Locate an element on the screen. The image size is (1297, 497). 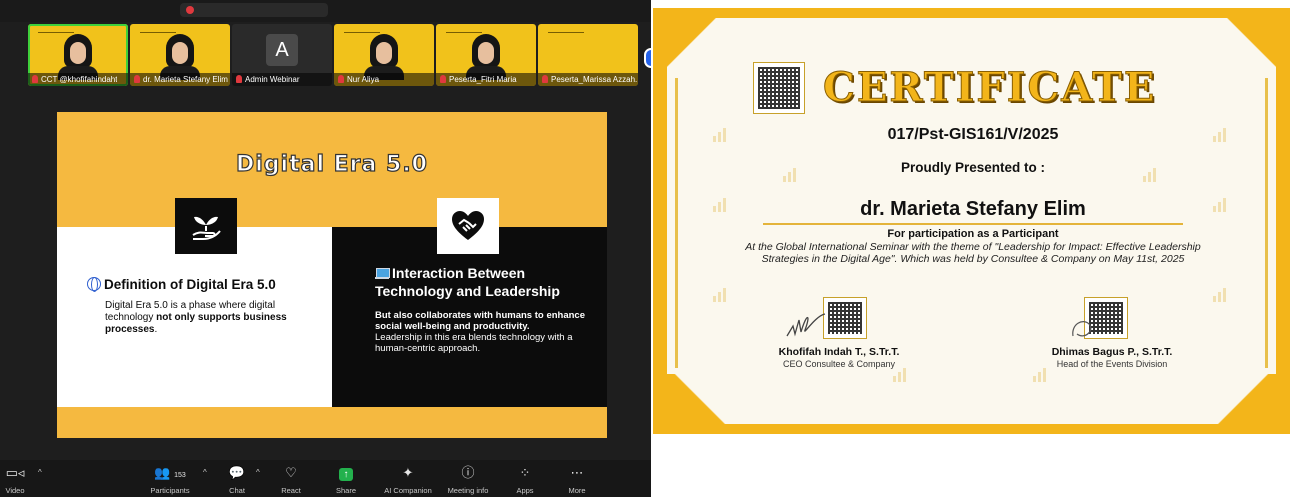
tile-slide-thumbnail: ▬▬▬▬▬▬▬▬▬▬▬▬ is located at coordinates (566, 32).